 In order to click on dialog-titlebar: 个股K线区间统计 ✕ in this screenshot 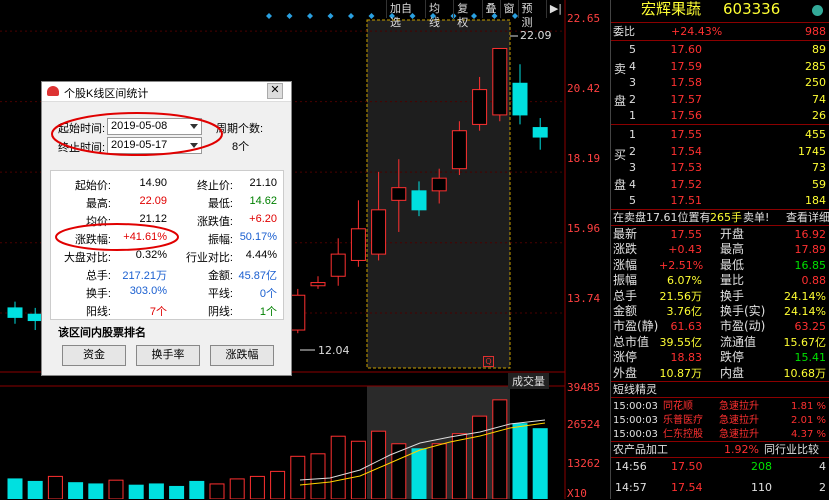, I will do `click(166, 92)`.